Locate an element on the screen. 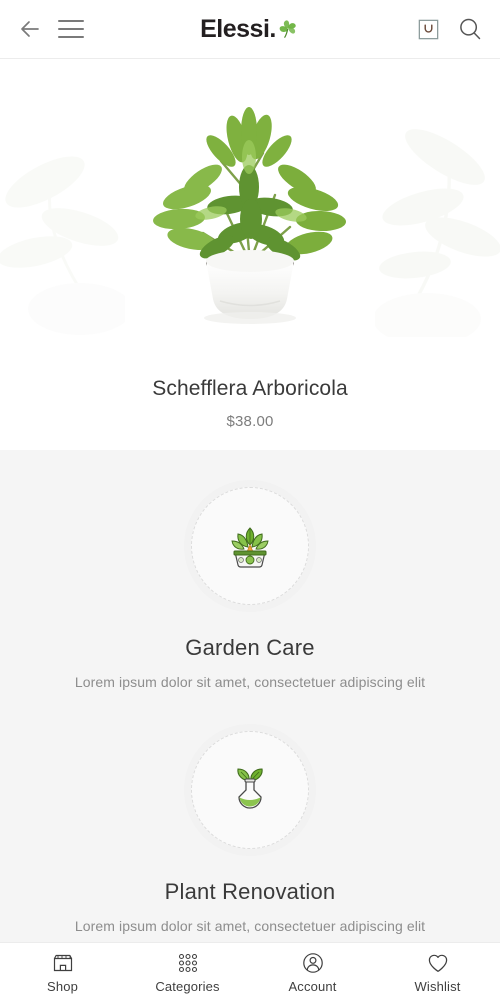 Image resolution: width=500 pixels, height=1000 pixels. feature-title: Garden Care is located at coordinates (250, 647).